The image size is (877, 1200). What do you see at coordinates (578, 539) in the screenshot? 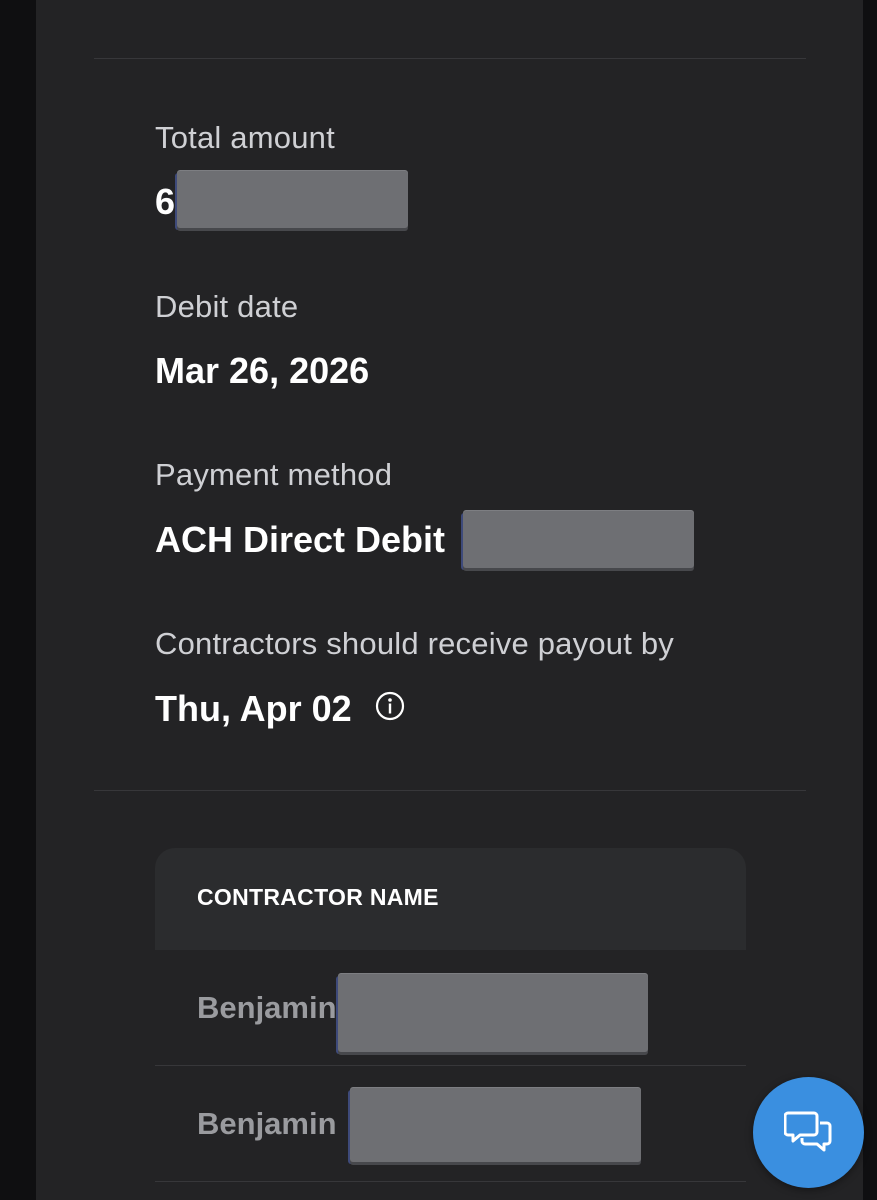
I see `redacted-account` at bounding box center [578, 539].